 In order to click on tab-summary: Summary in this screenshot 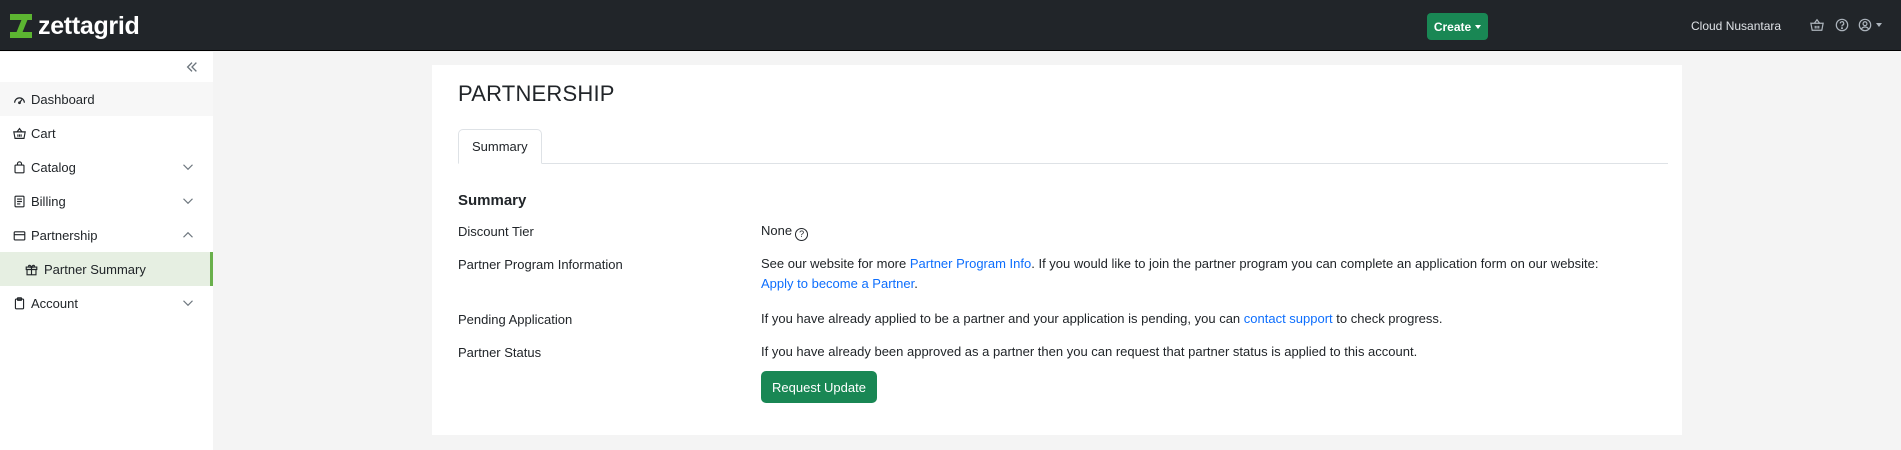, I will do `click(500, 146)`.